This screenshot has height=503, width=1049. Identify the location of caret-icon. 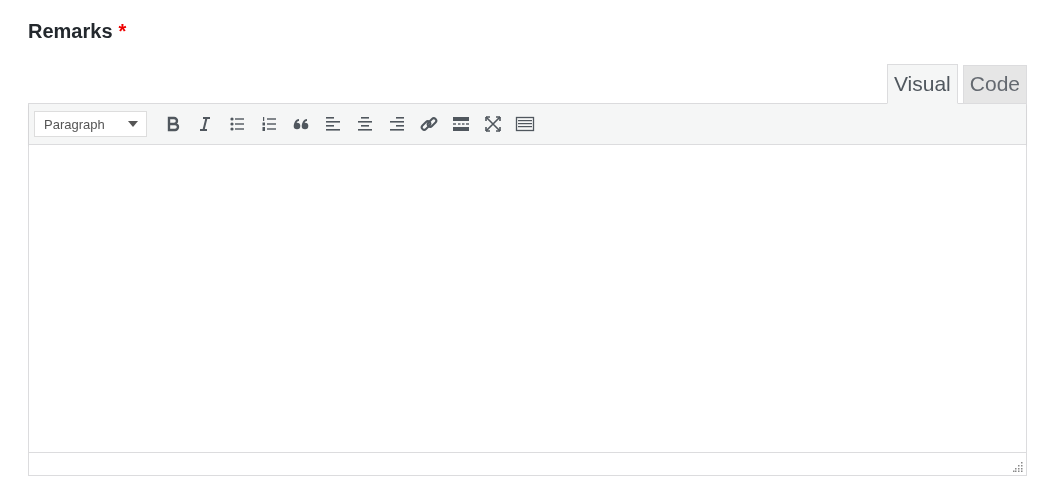
(133, 124).